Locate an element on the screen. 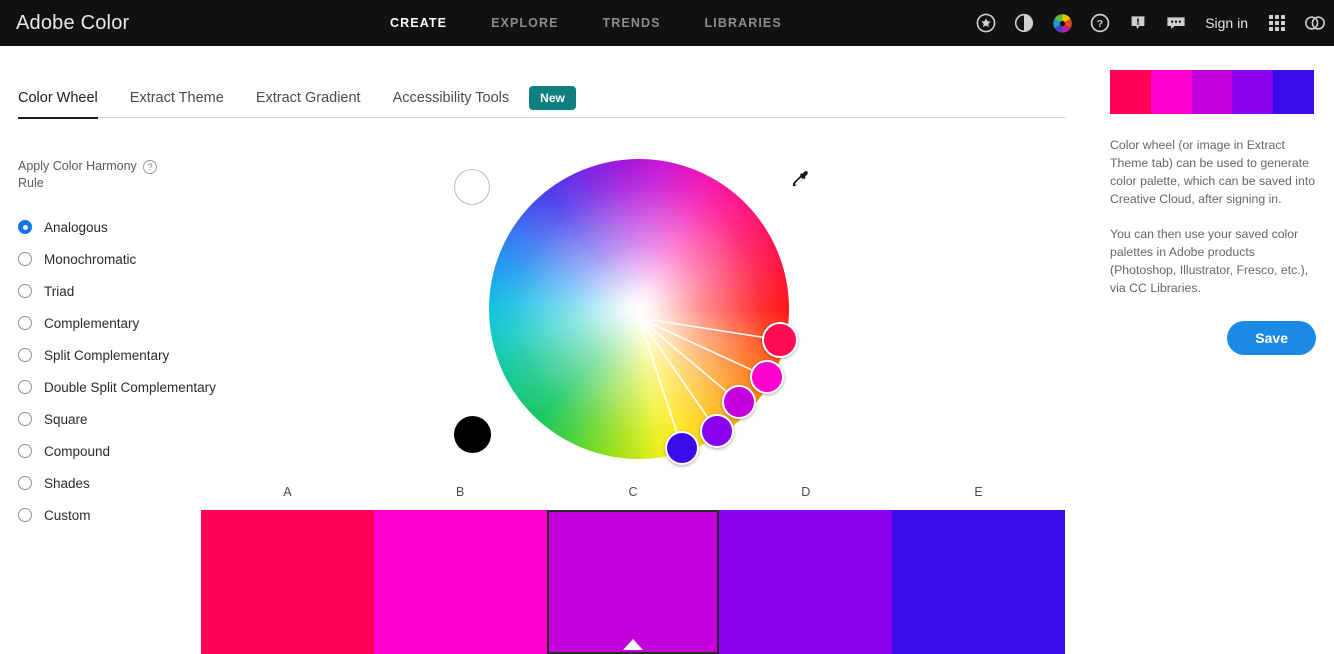 This screenshot has width=1334, height=654. wheel-marker-c is located at coordinates (739, 402).